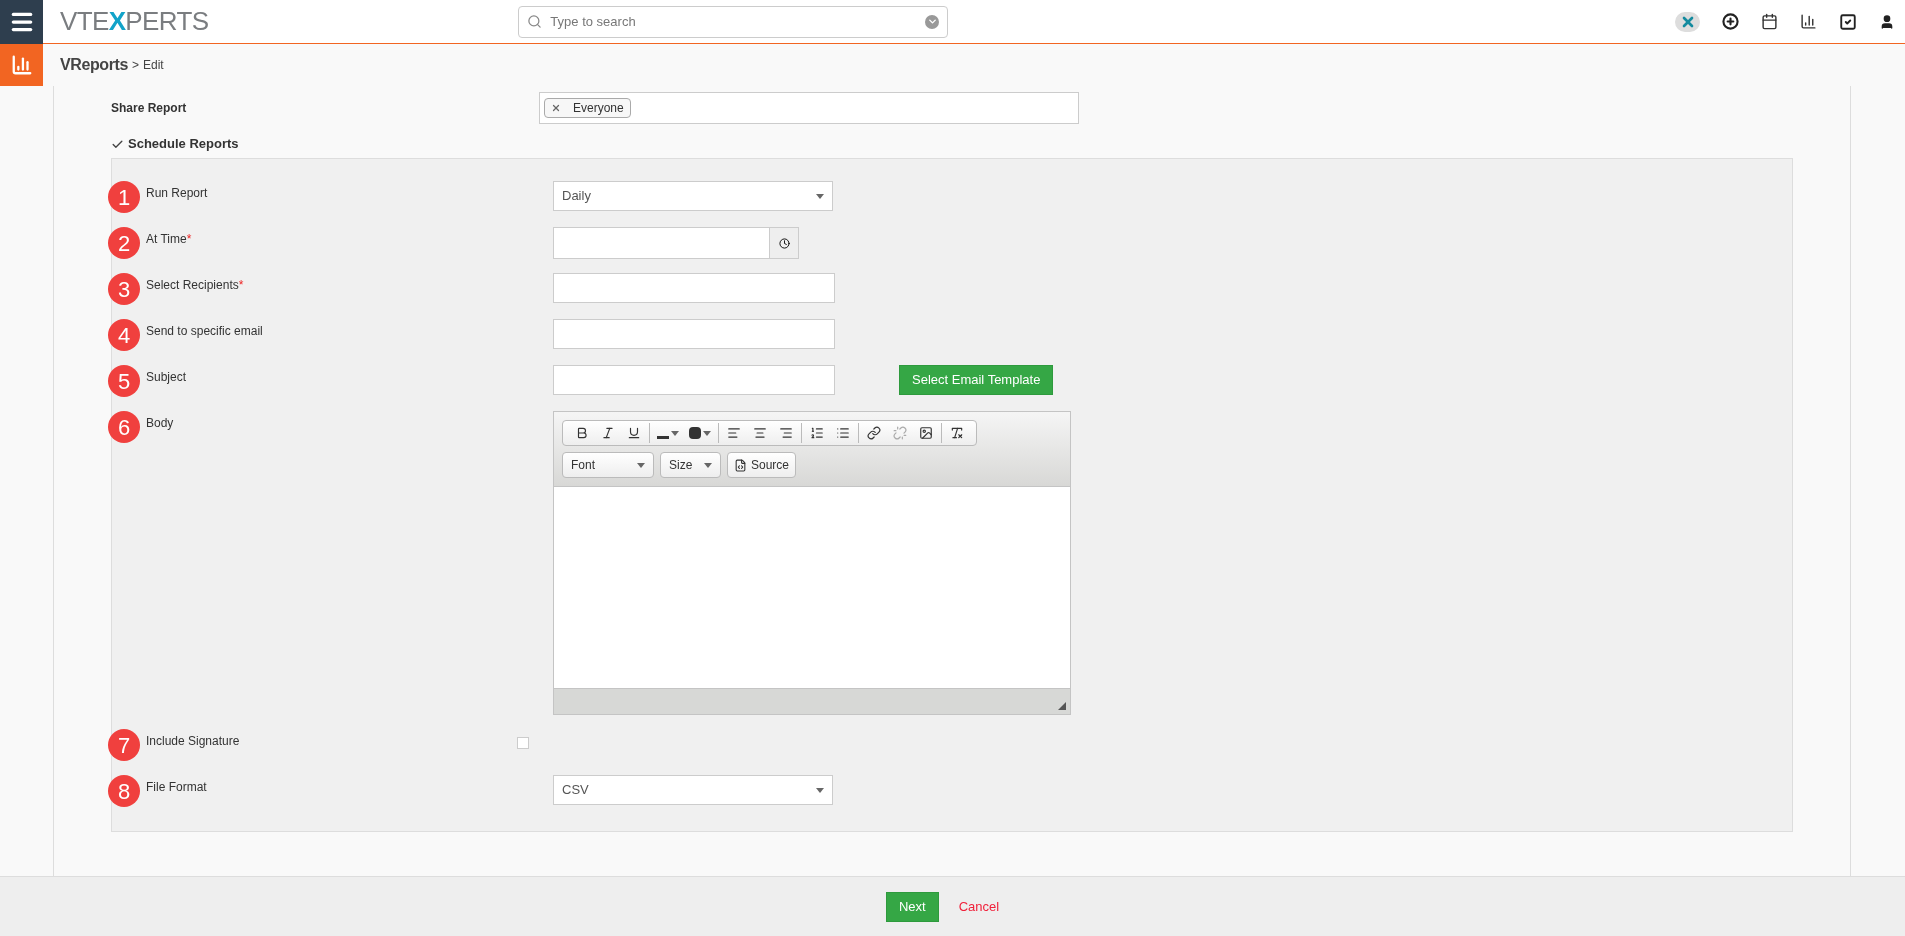  Describe the element at coordinates (124, 243) in the screenshot. I see `step-number-badge: 2` at that location.